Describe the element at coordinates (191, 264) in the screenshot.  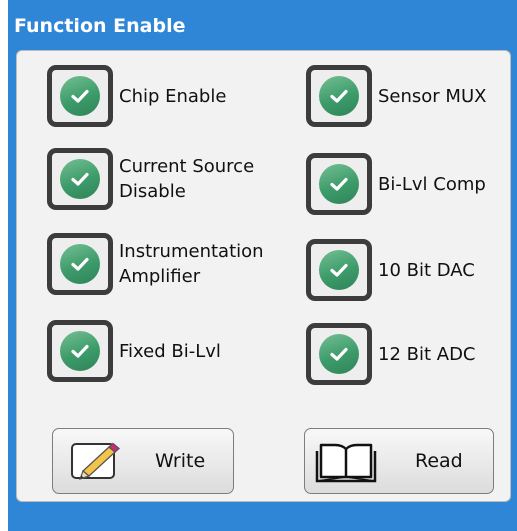
I see `checkbox-label: Instrumentation Amplifier` at that location.